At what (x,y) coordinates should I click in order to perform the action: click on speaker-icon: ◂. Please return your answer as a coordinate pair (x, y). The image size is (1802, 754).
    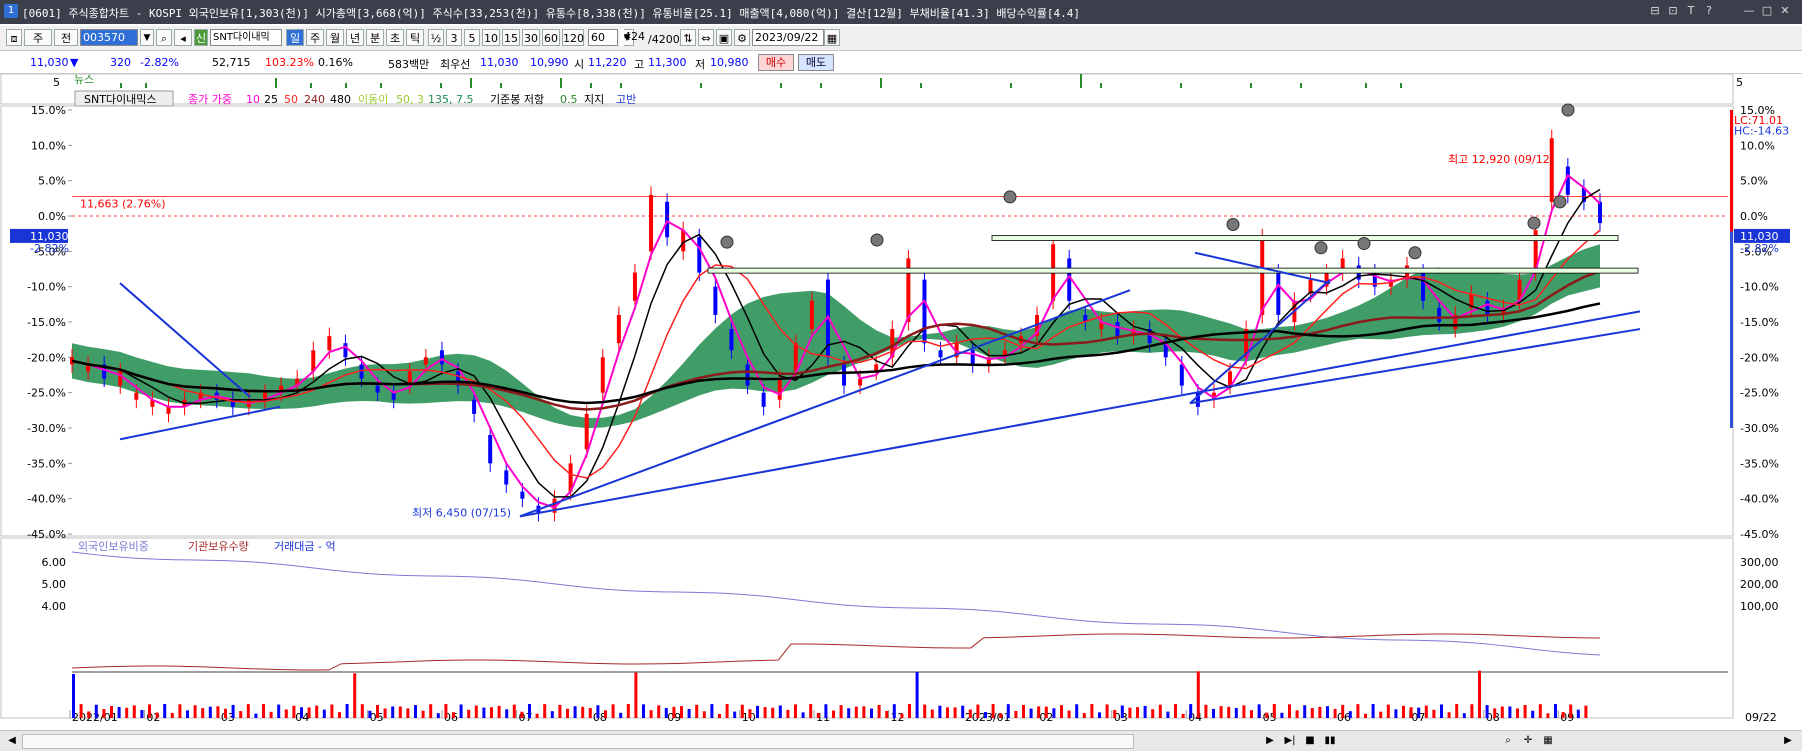
    Looking at the image, I should click on (183, 37).